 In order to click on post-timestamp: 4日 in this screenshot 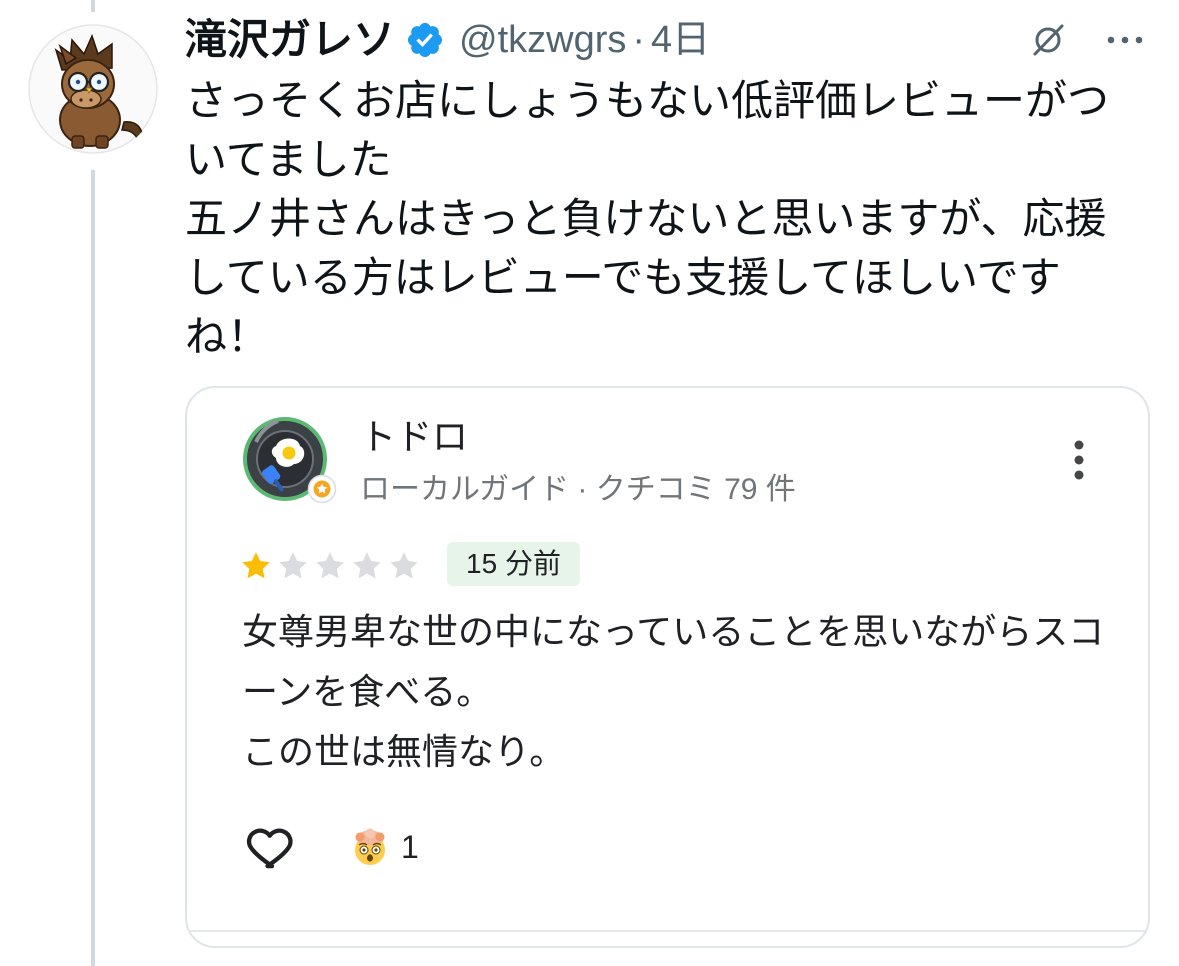, I will do `click(680, 40)`.